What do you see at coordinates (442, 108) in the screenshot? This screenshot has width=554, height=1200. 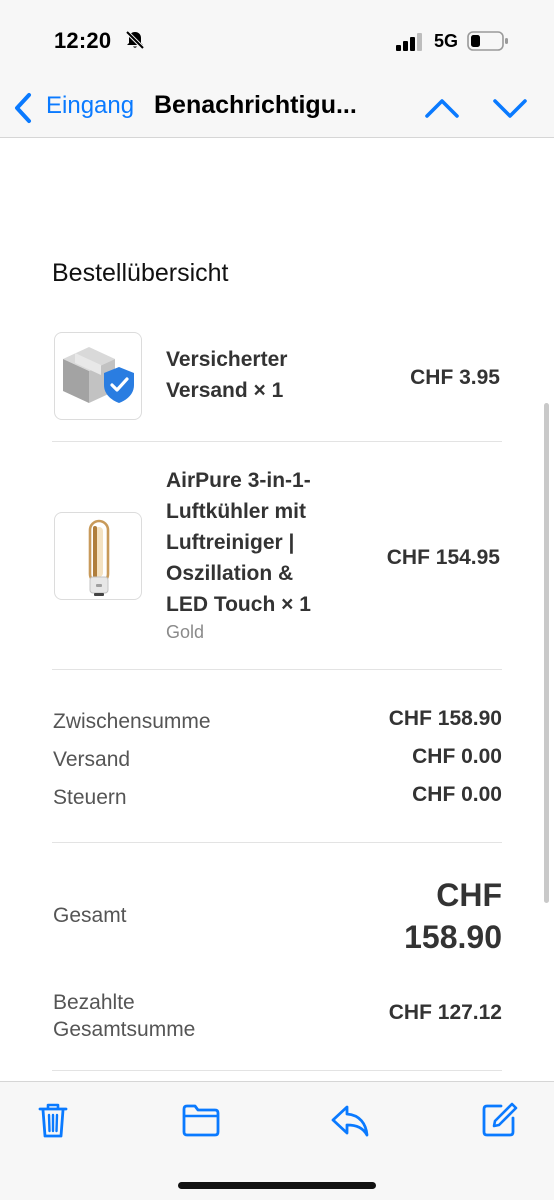 I see `chevron-up-icon` at bounding box center [442, 108].